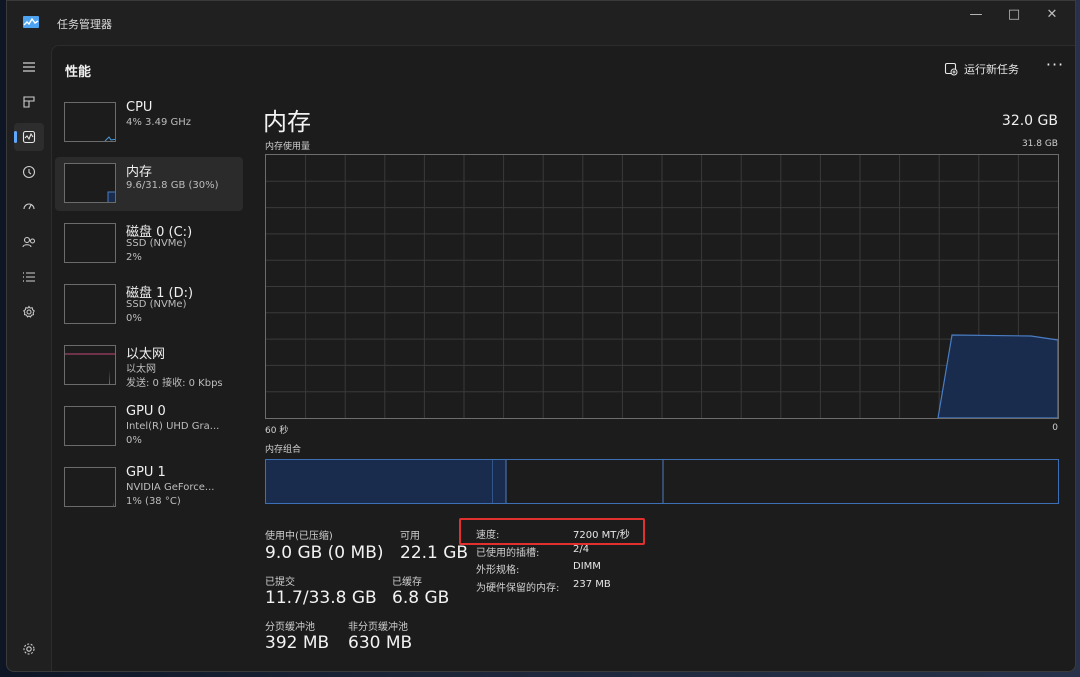  I want to click on axis-right-label: 0, so click(1055, 428).